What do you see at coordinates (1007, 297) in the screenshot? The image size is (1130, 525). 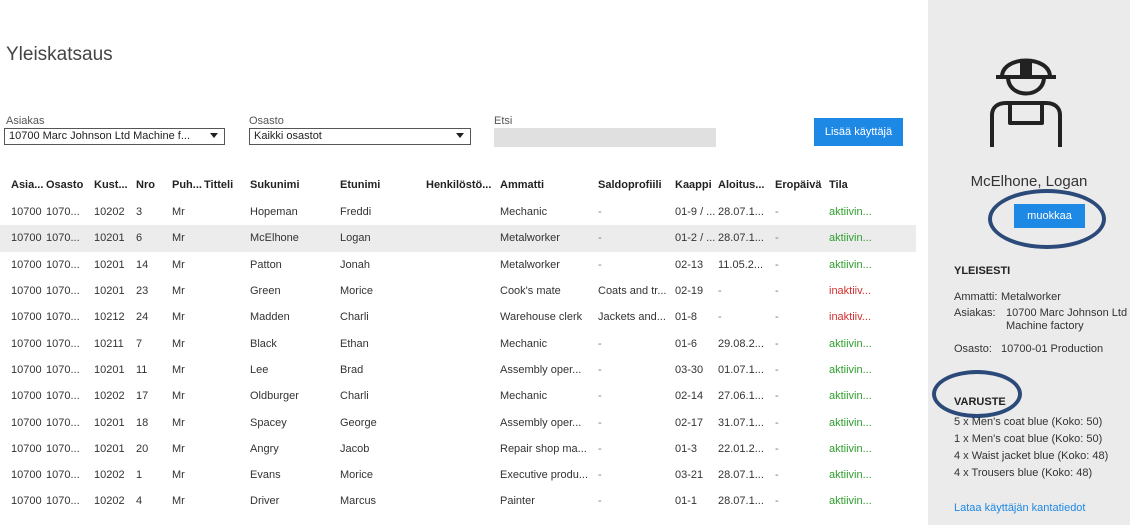 I see `occupation-info: Ammatti: Metalworker` at bounding box center [1007, 297].